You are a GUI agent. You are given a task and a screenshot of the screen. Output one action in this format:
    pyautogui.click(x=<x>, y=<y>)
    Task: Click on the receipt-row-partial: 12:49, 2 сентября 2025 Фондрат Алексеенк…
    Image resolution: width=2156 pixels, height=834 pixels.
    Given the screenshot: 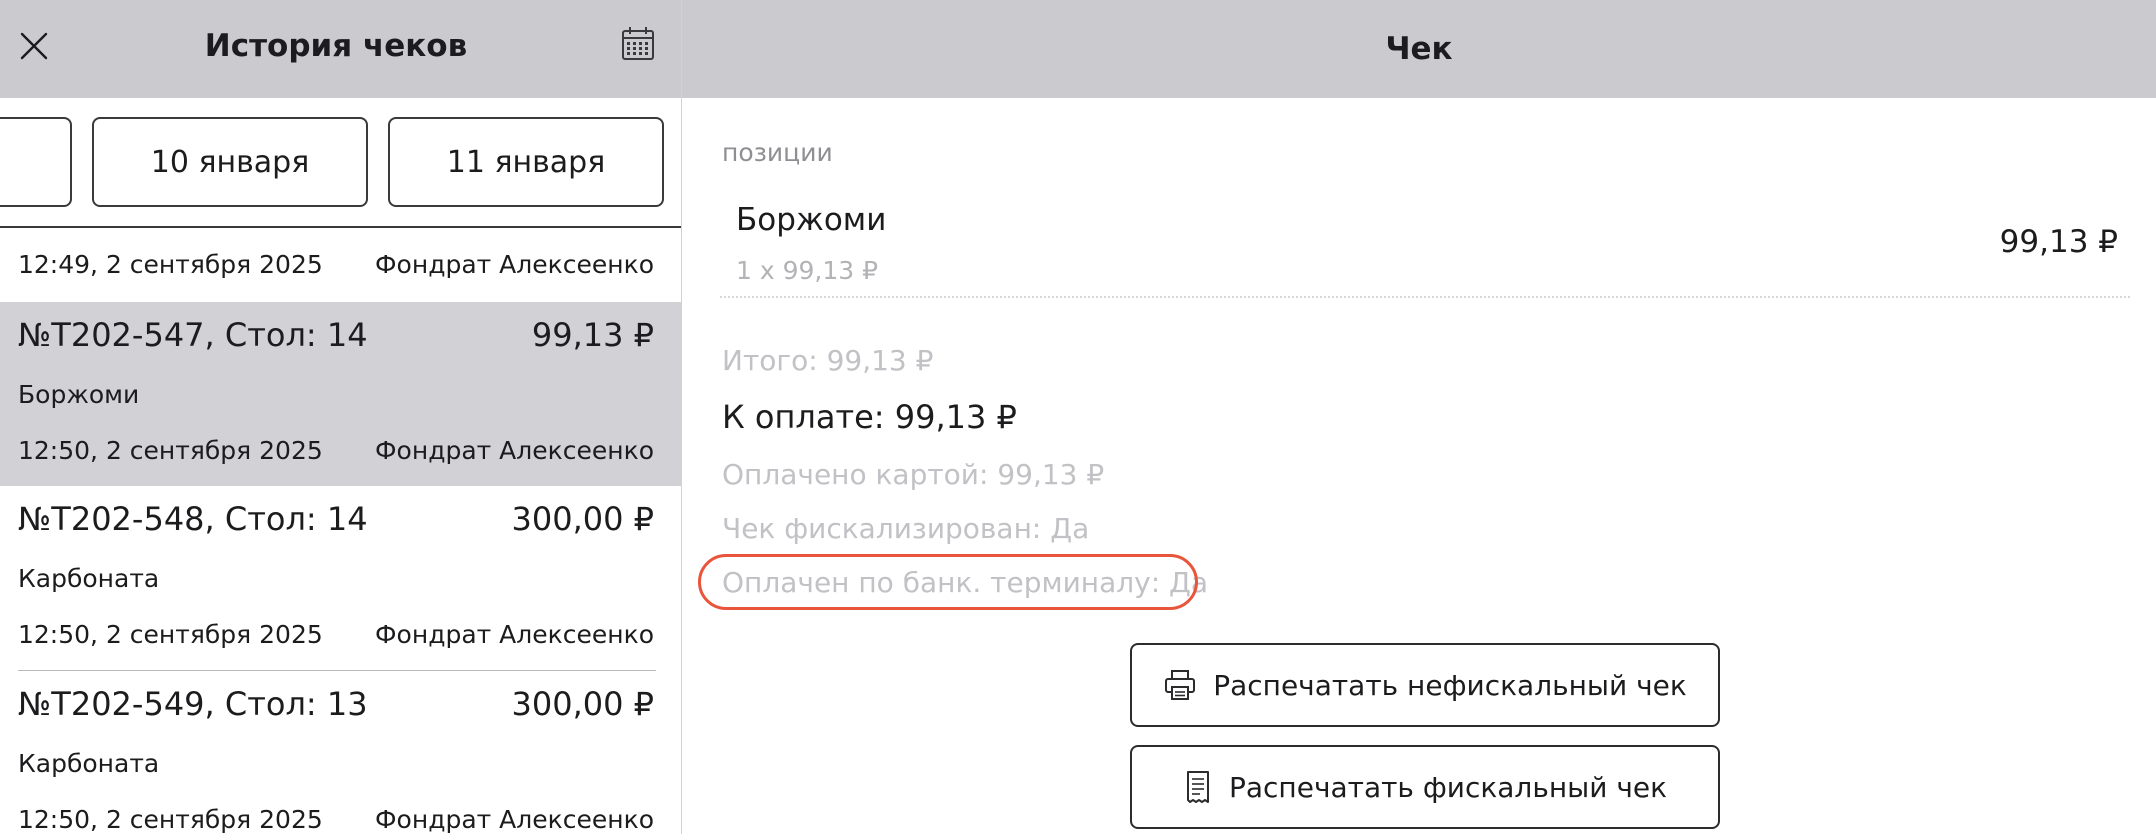 What is the action you would take?
    pyautogui.click(x=336, y=264)
    